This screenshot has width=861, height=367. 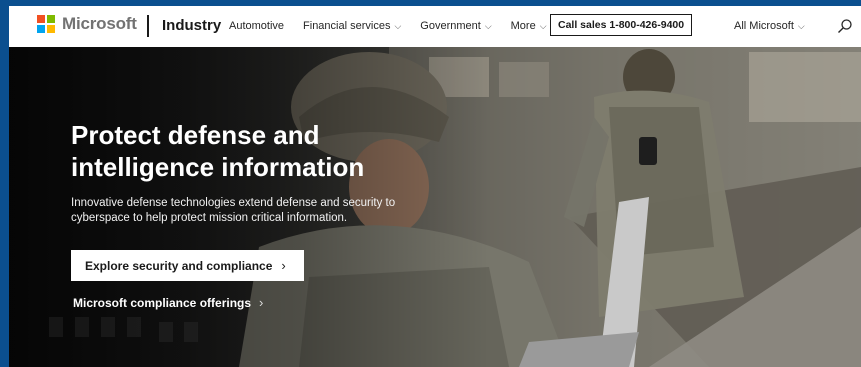 I want to click on all-microsoft-menu: All Microsoft ⌵, so click(x=769, y=26).